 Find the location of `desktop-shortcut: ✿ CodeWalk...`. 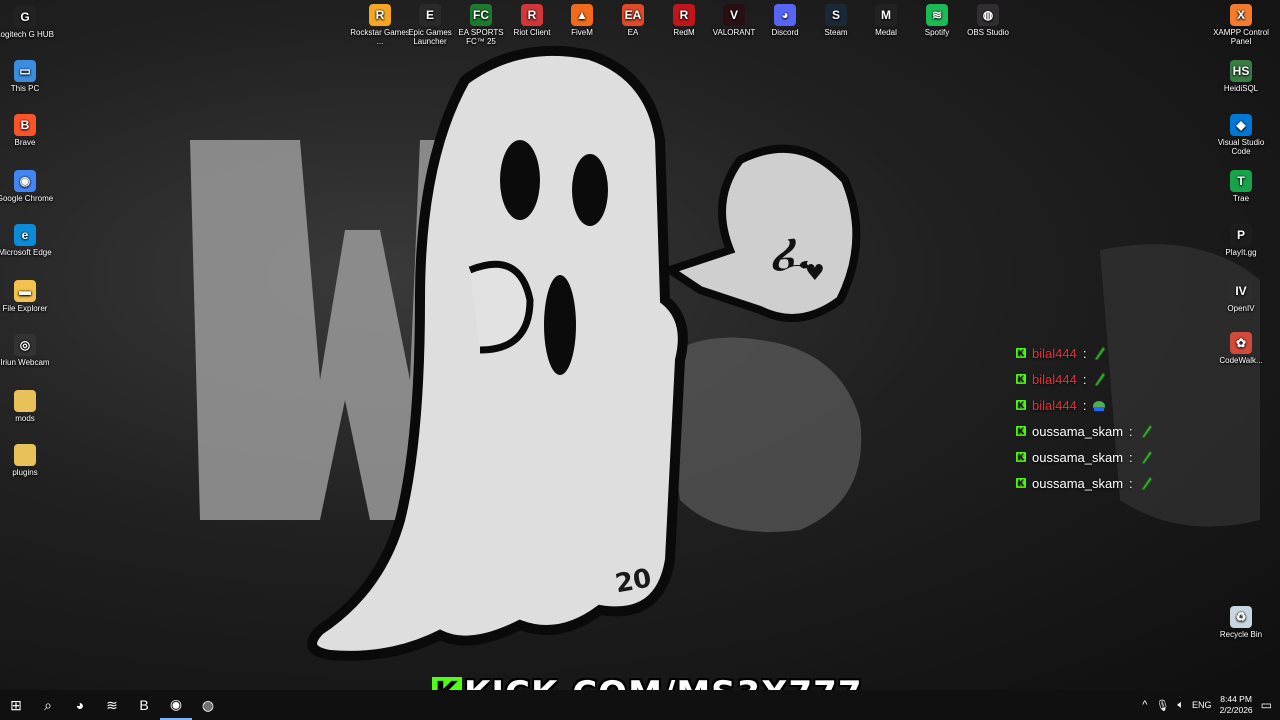

desktop-shortcut: ✿ CodeWalk... is located at coordinates (1241, 348).